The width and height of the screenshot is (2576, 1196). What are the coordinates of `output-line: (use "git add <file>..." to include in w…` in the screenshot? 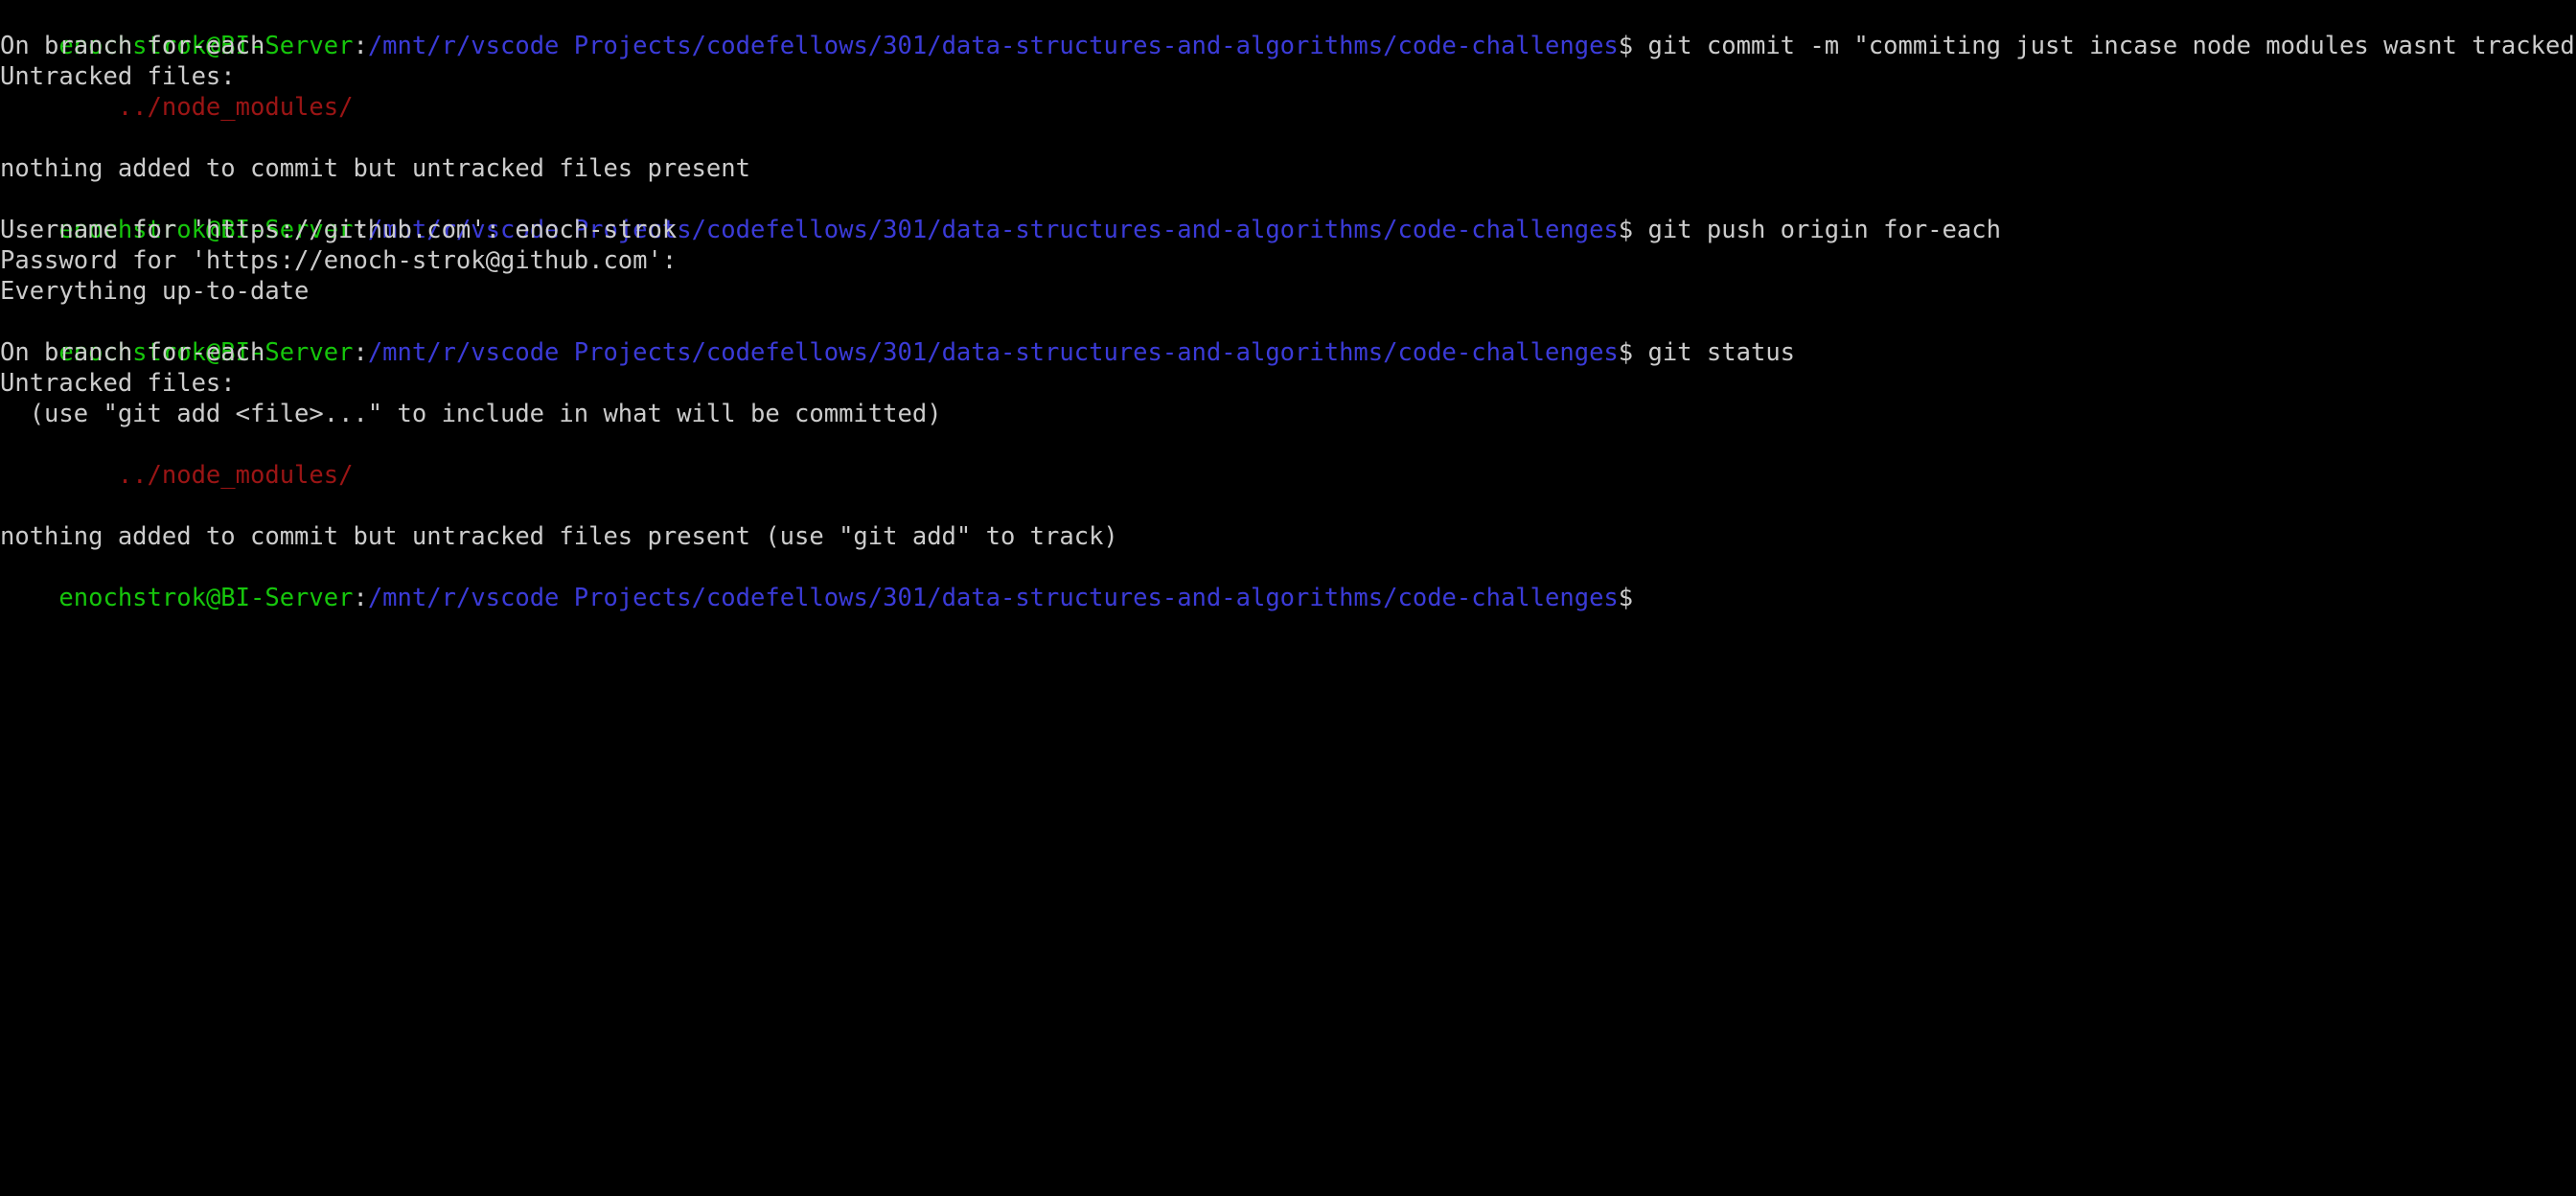 It's located at (471, 414).